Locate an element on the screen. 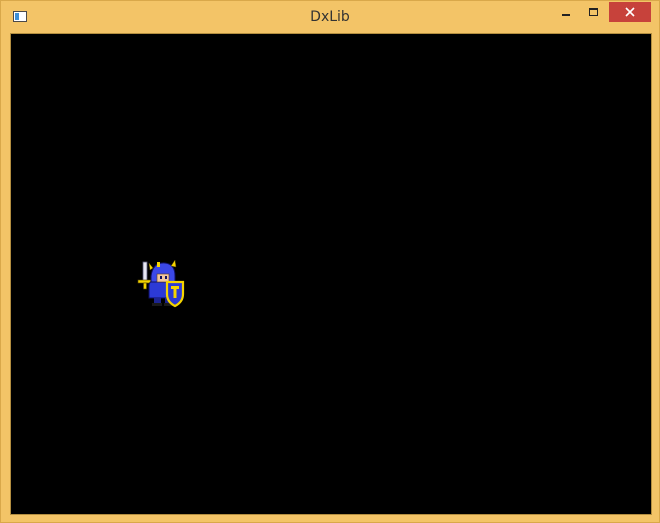  maximize-button is located at coordinates (594, 13).